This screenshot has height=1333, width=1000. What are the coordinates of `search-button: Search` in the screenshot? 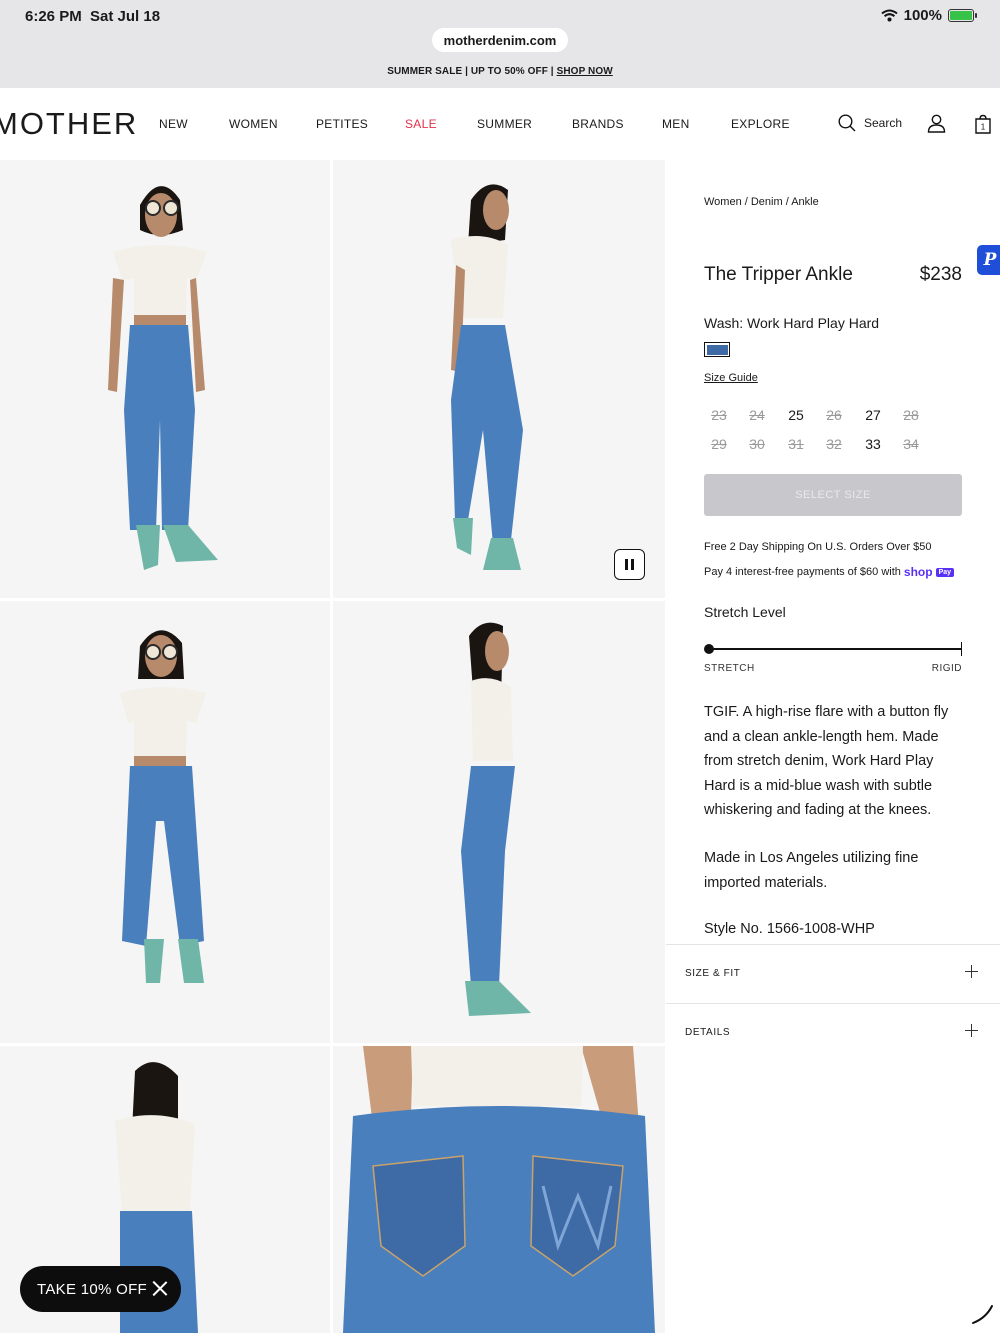 It's located at (870, 123).